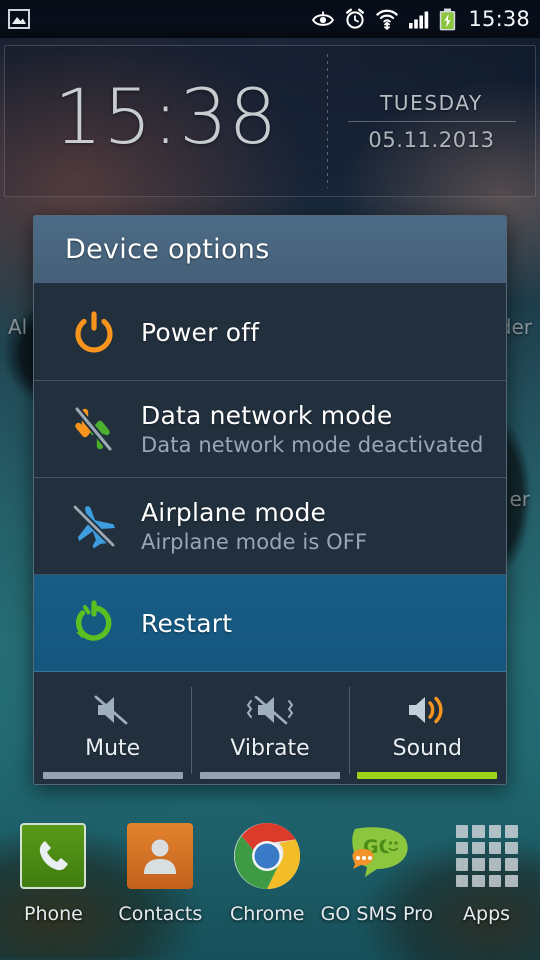 The image size is (540, 960). I want to click on status-bar-notifications, so click(19, 19).